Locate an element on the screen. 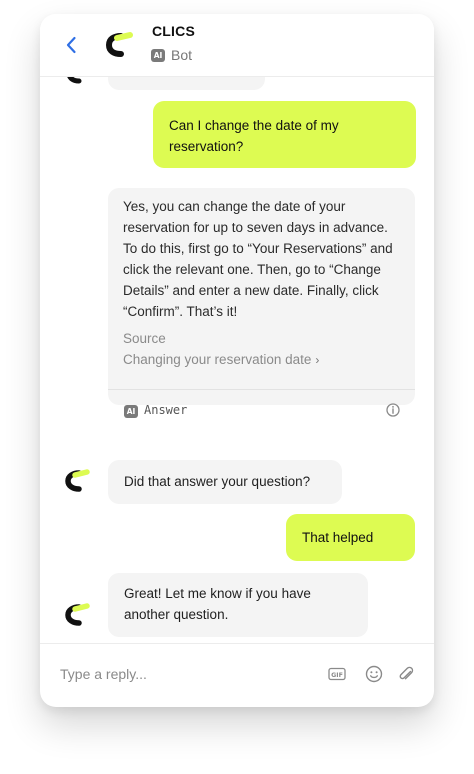 The width and height of the screenshot is (474, 774). attach-button is located at coordinates (406, 674).